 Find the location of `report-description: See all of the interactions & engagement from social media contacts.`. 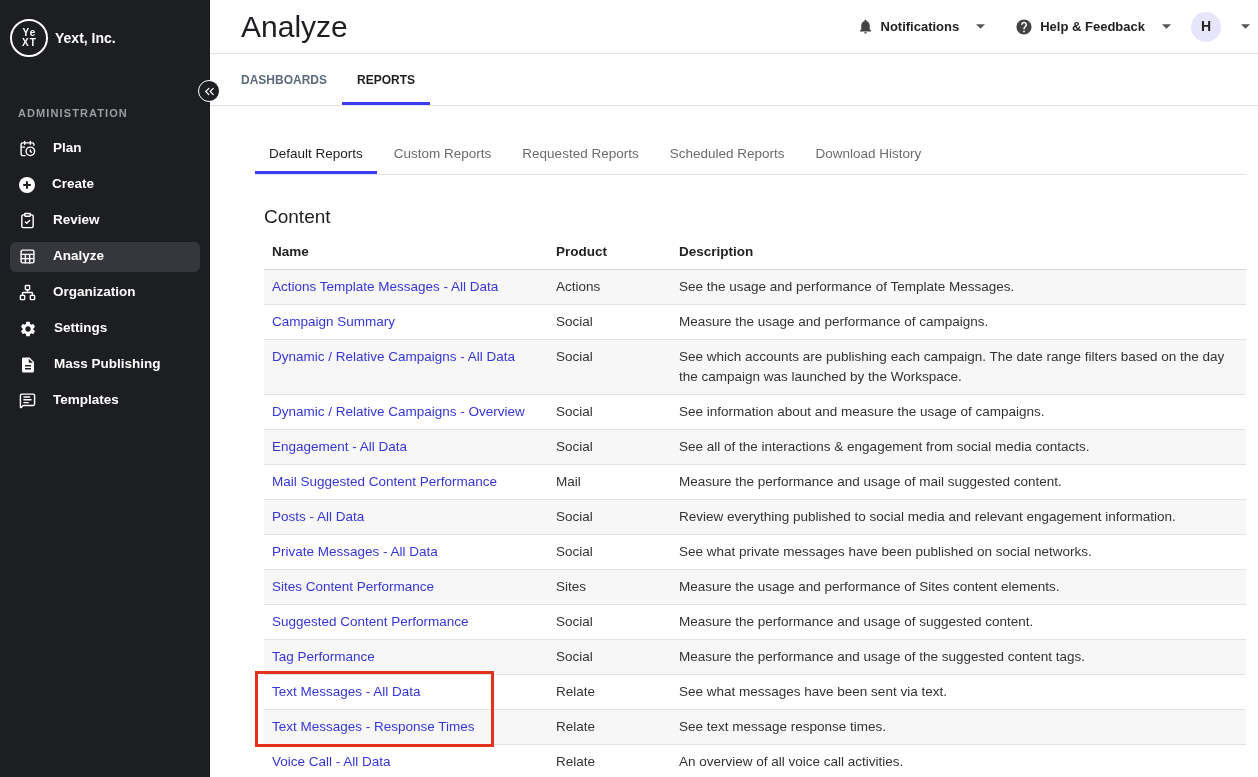

report-description: See all of the interactions & engagement from social media contacts. is located at coordinates (884, 446).